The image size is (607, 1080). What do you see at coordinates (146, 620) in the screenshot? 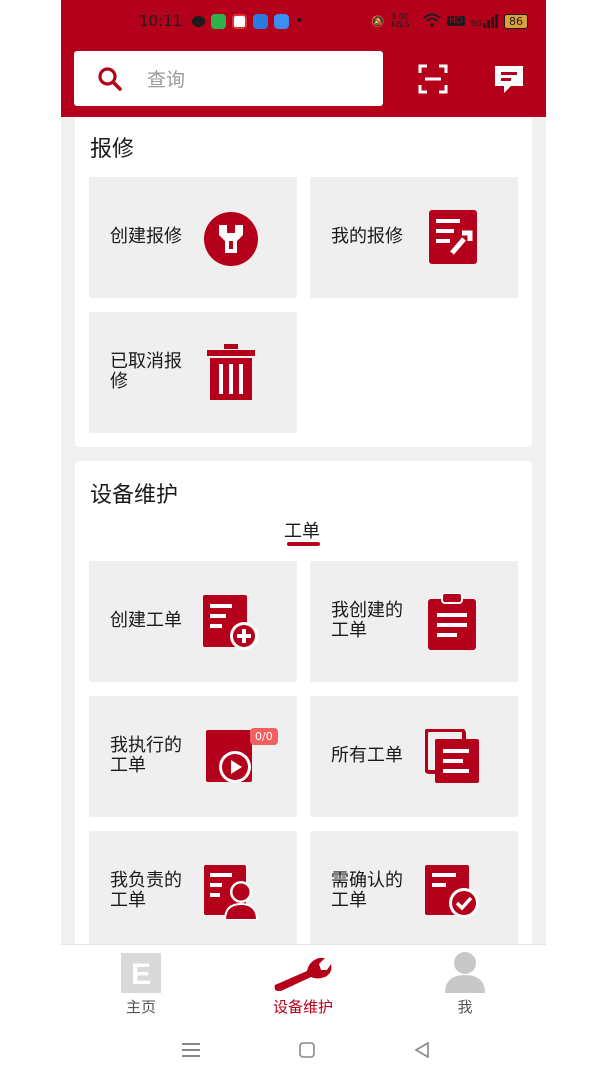
I see `tile-label: 创建工单` at bounding box center [146, 620].